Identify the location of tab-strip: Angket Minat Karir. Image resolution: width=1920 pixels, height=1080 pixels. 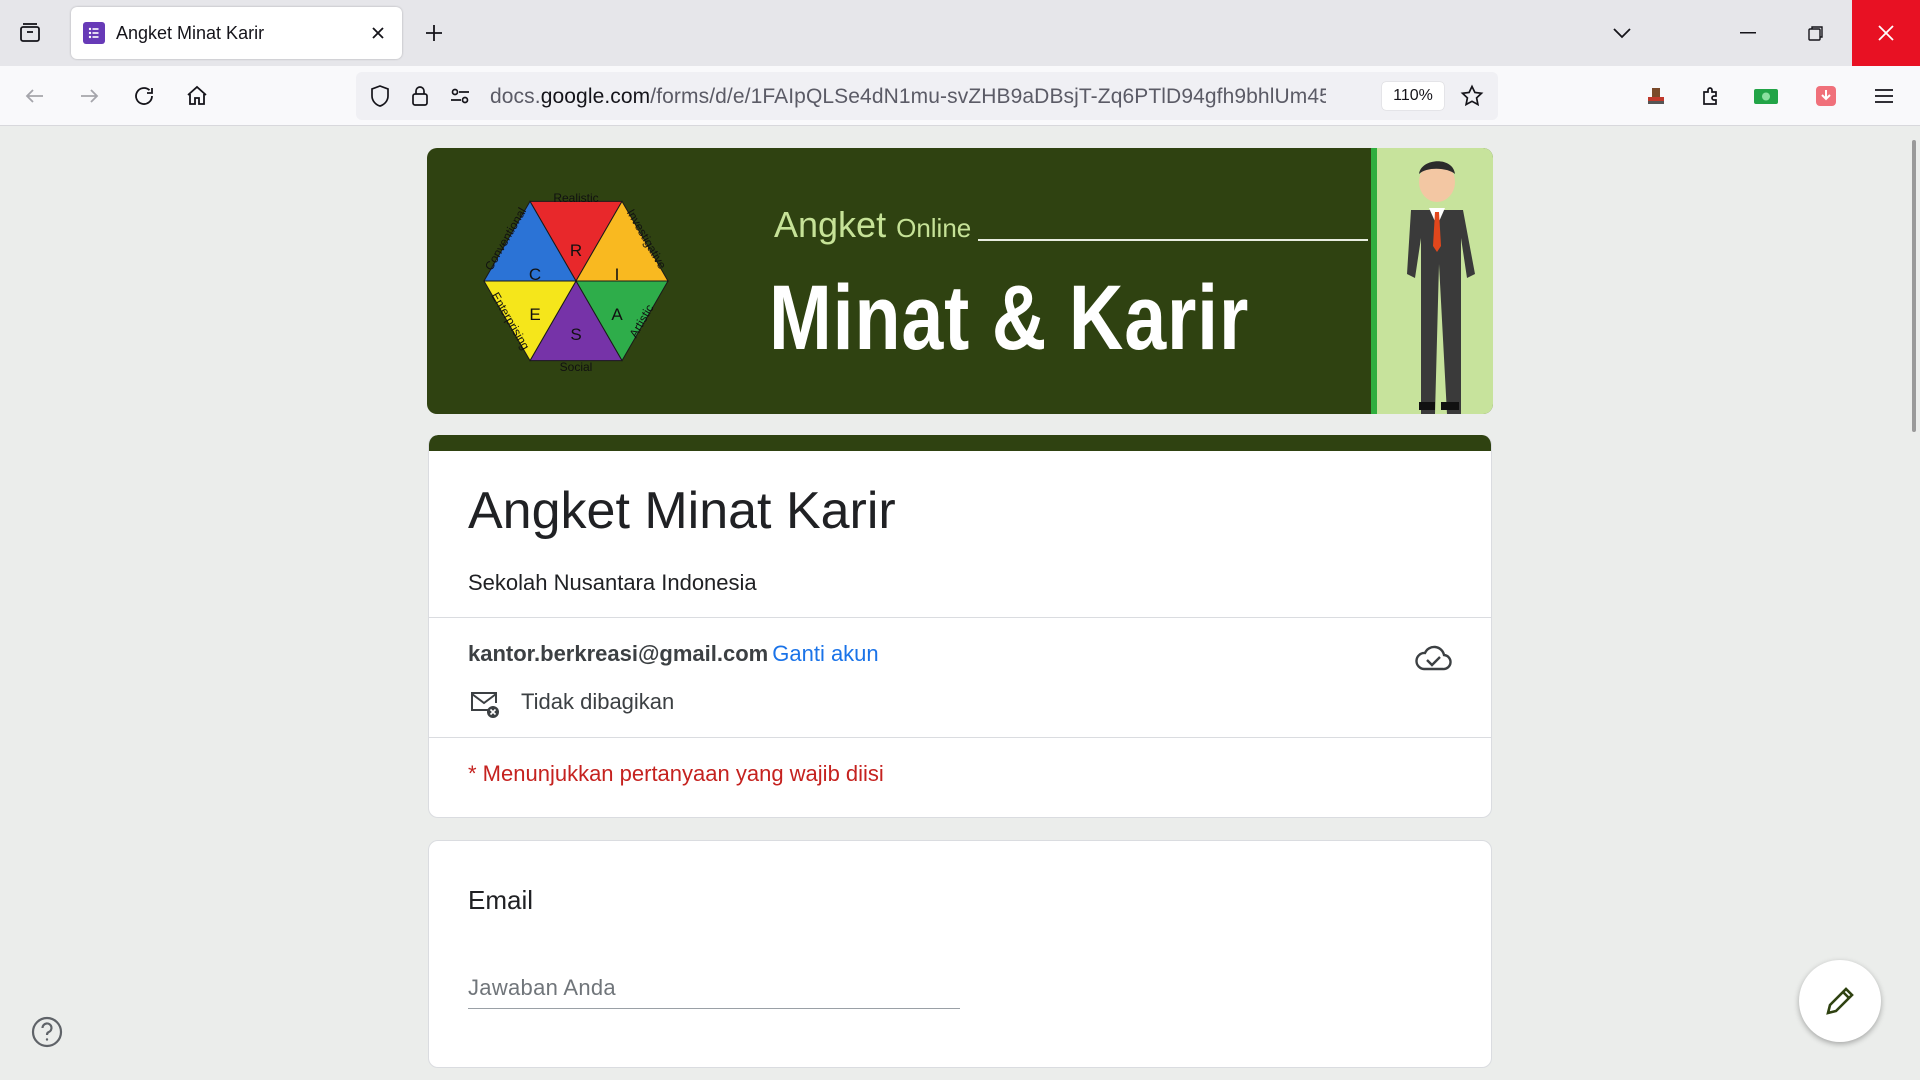
(960, 33).